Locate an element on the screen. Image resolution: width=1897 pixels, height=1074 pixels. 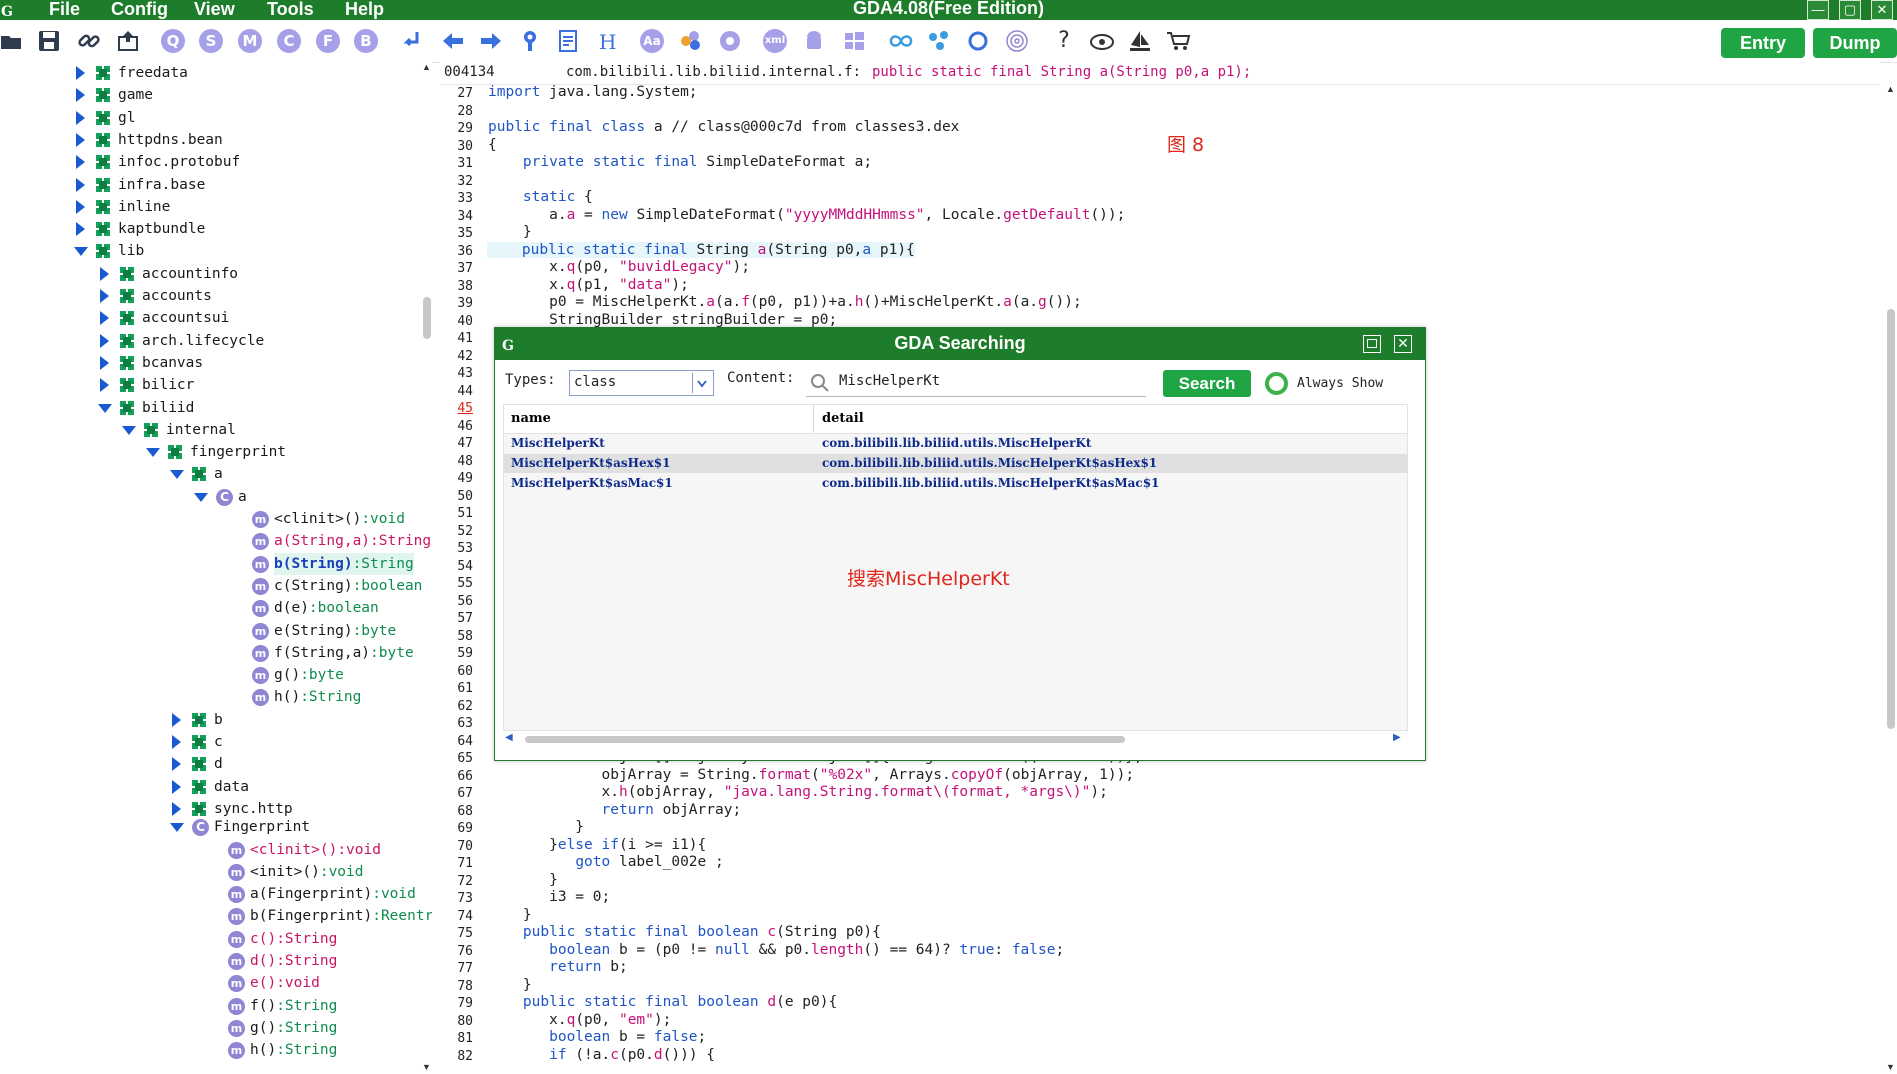
code-line: public static final boolean d(e p0){ is located at coordinates (662, 1002).